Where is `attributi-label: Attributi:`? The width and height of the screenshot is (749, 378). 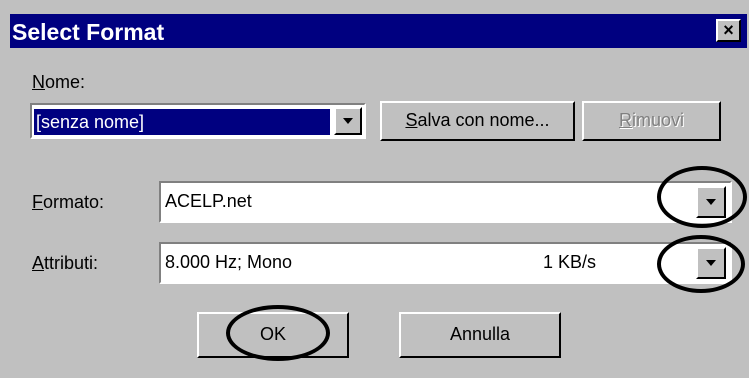
attributi-label: Attributi: is located at coordinates (65, 263).